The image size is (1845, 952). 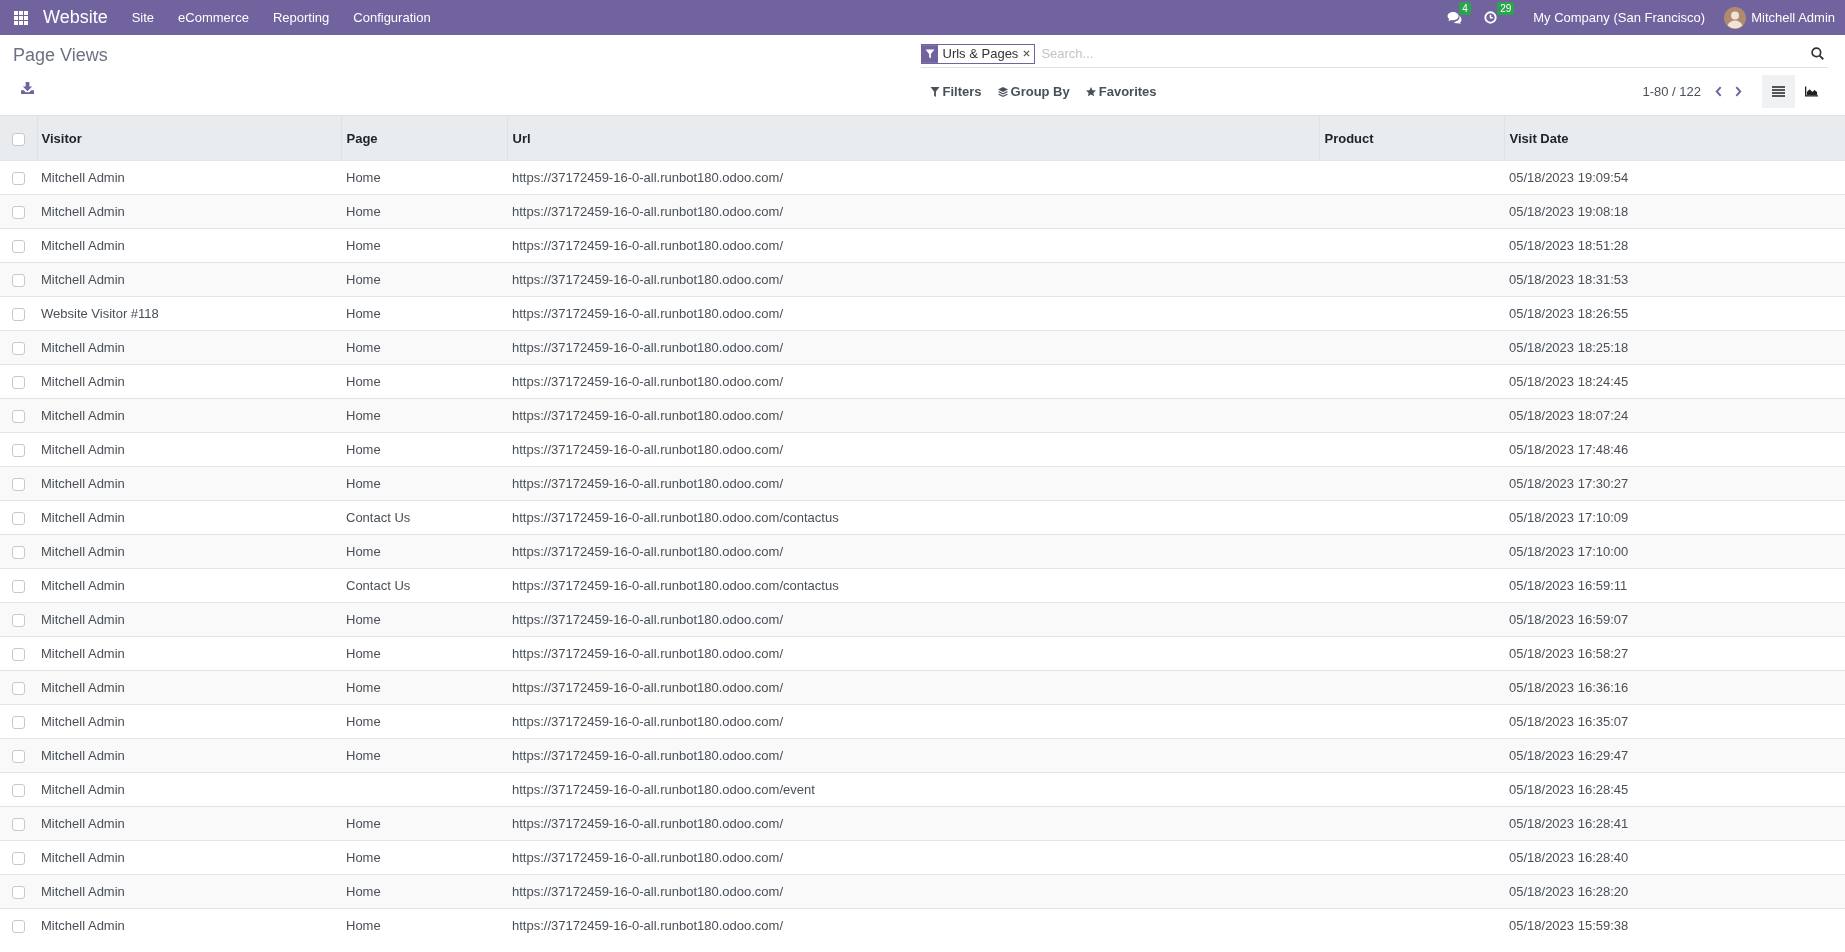 What do you see at coordinates (1569, 449) in the screenshot?
I see `visit-date: 05/18/2023 17:48:46` at bounding box center [1569, 449].